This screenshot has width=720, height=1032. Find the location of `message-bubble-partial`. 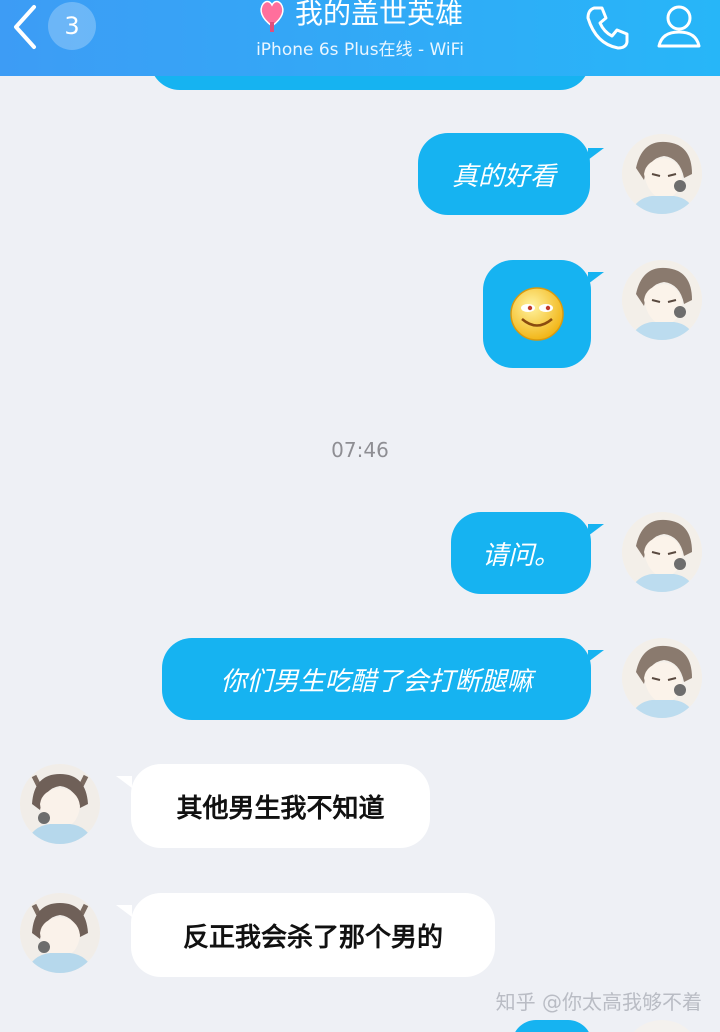

message-bubble-partial is located at coordinates (552, 1026).